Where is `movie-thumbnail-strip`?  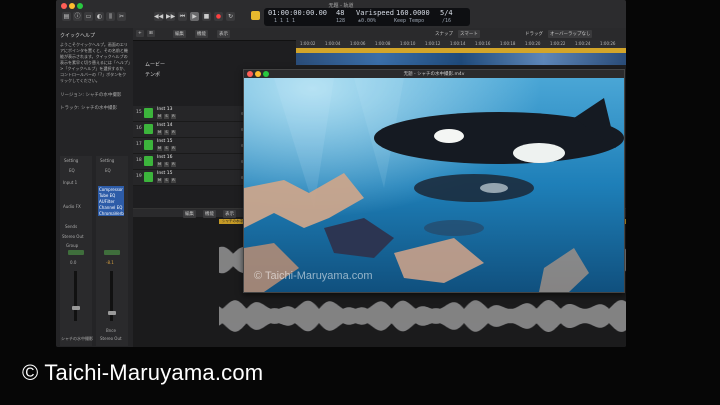 movie-thumbnail-strip is located at coordinates (461, 59).